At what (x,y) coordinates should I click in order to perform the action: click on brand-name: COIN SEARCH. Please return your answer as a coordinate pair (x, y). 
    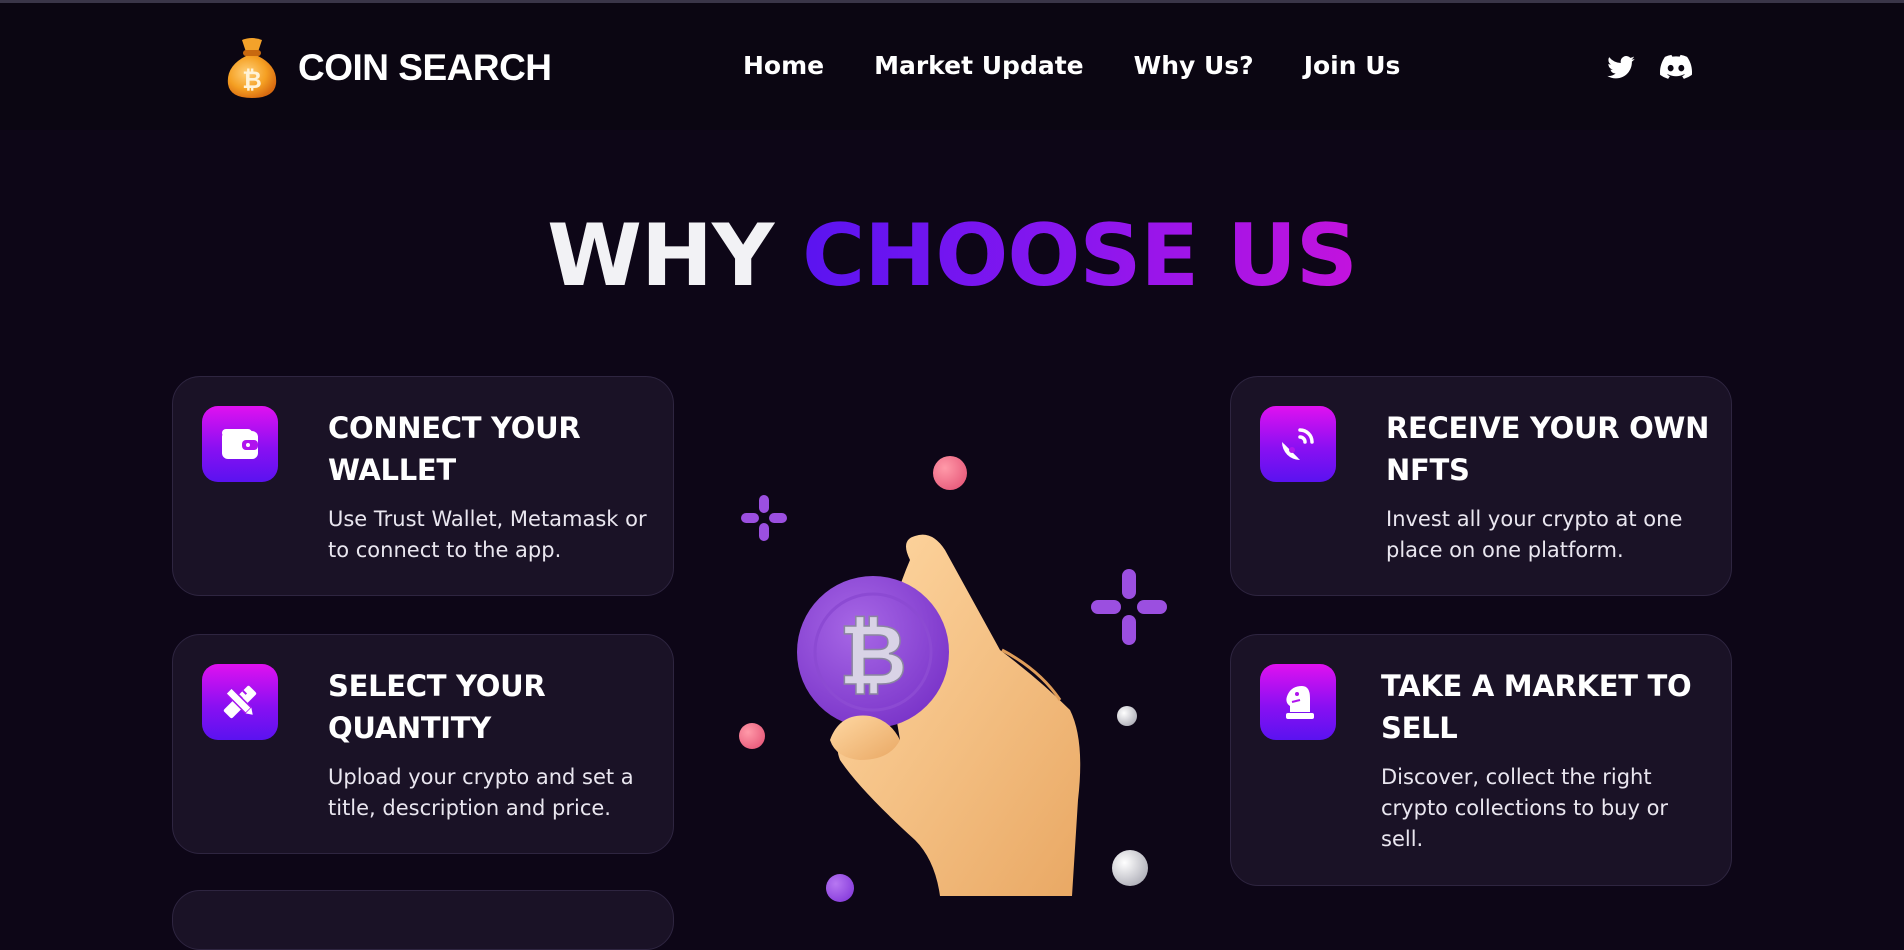
    Looking at the image, I should click on (425, 67).